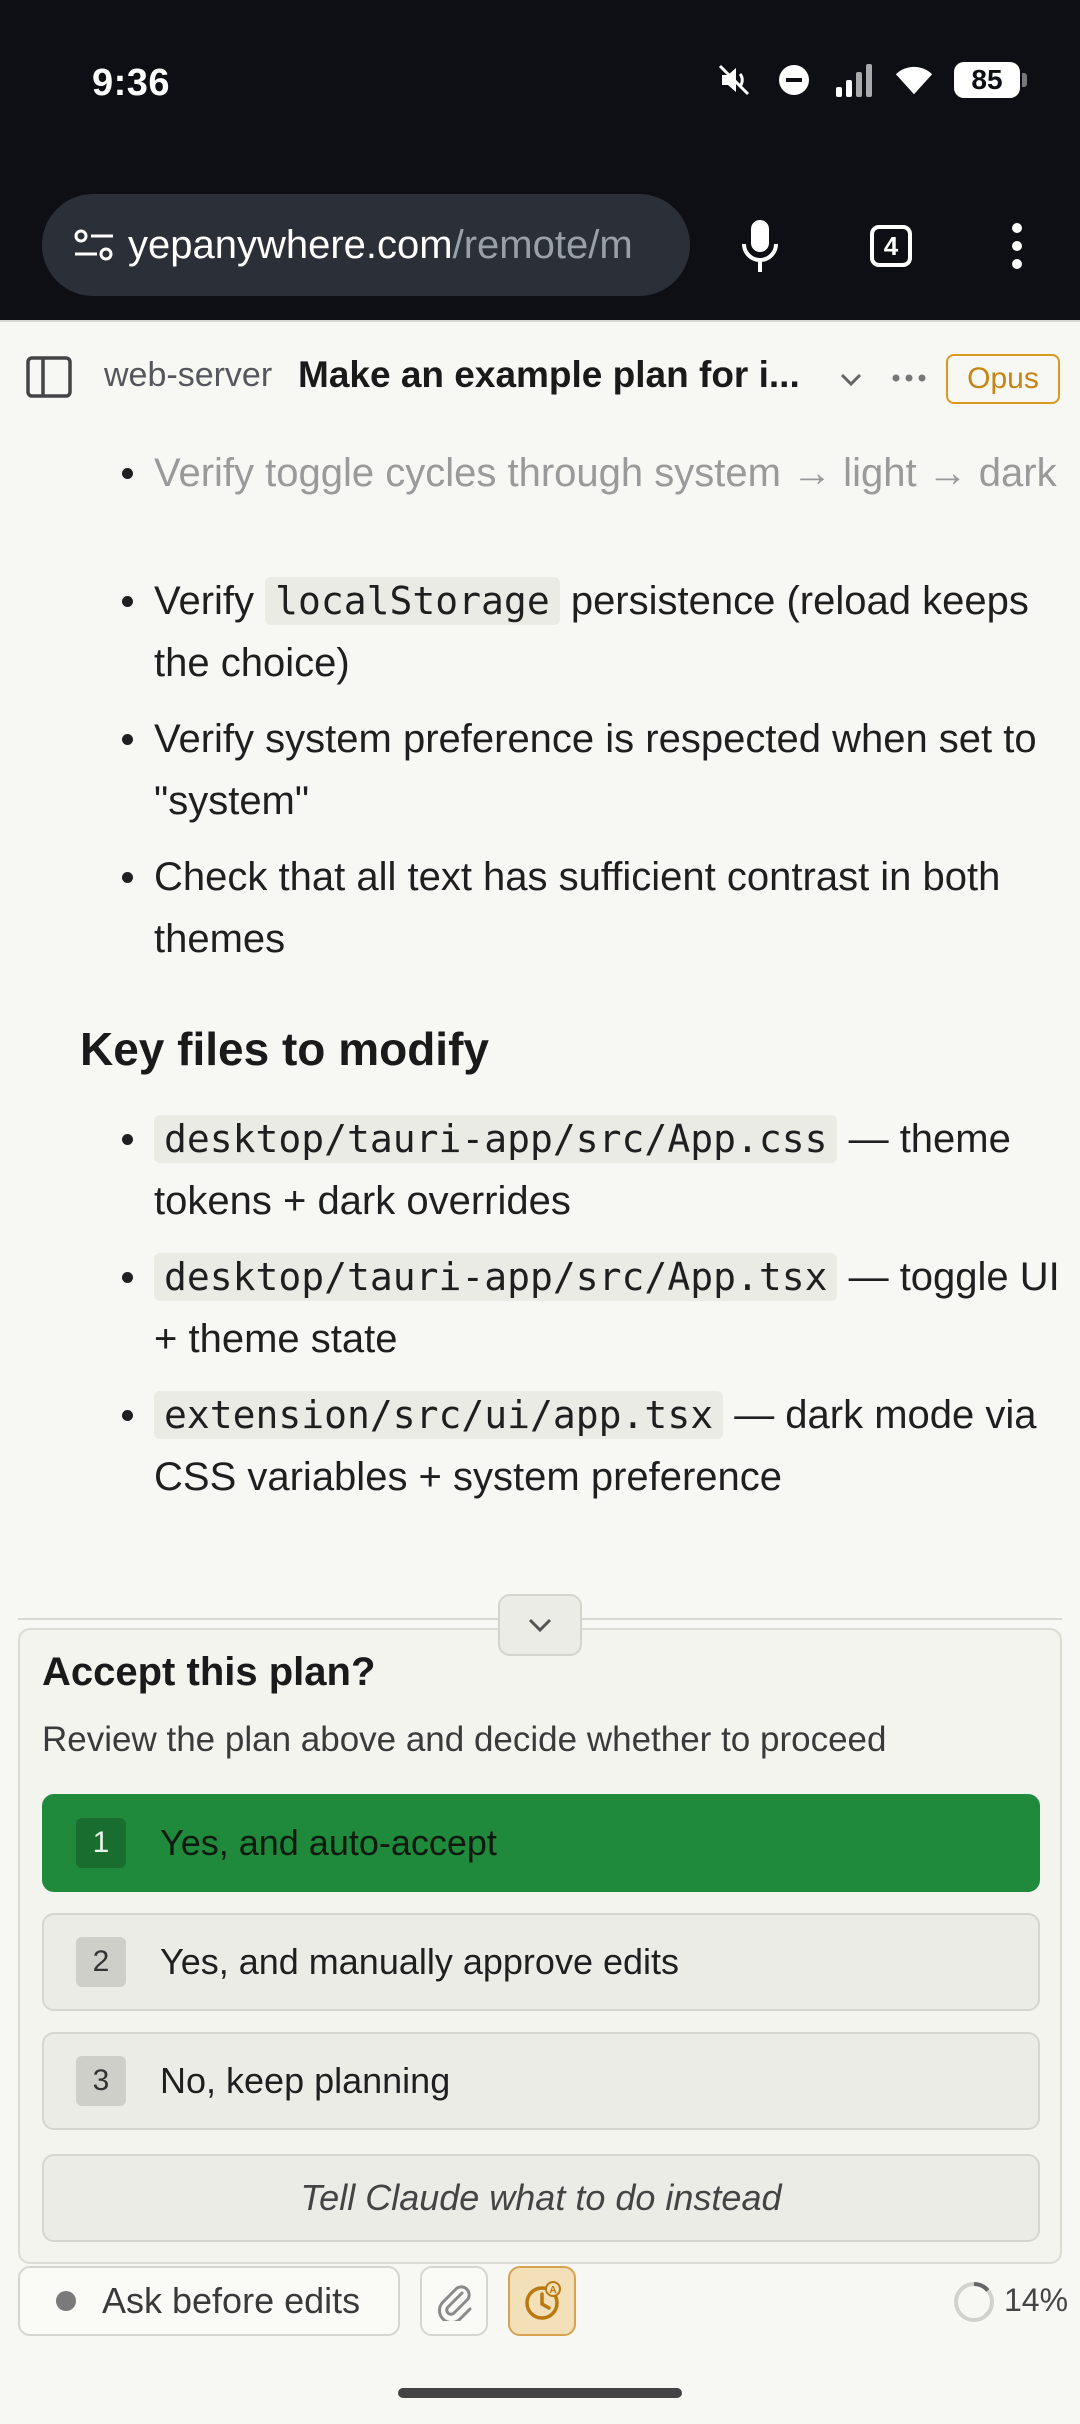 The width and height of the screenshot is (1080, 2424). Describe the element at coordinates (760, 246) in the screenshot. I see `microphone-icon` at that location.